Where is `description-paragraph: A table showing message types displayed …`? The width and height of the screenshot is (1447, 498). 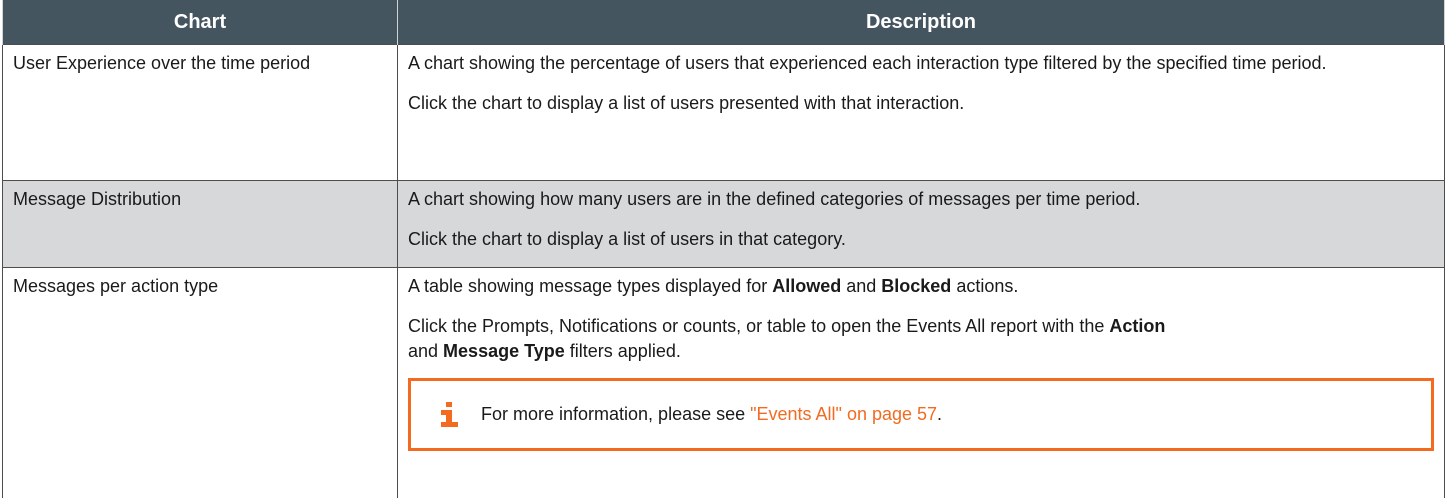 description-paragraph: A table showing message types displayed … is located at coordinates (921, 286).